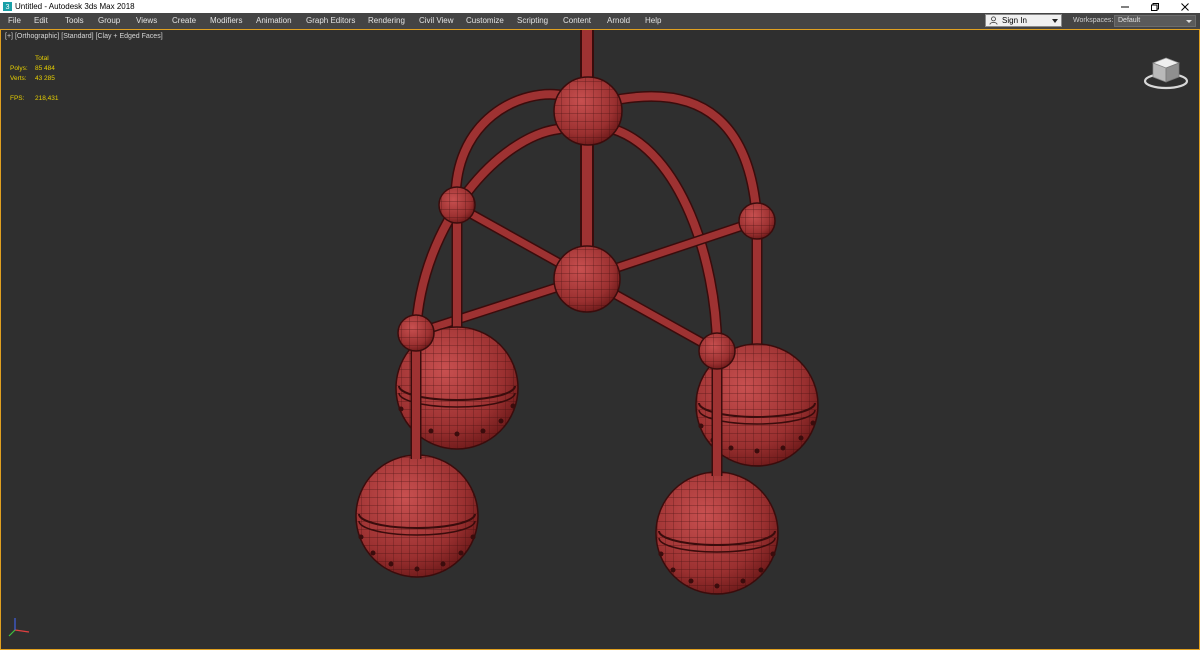  Describe the element at coordinates (37, 36) in the screenshot. I see `viewport-point-of-view-menu: [Orthographic]` at that location.